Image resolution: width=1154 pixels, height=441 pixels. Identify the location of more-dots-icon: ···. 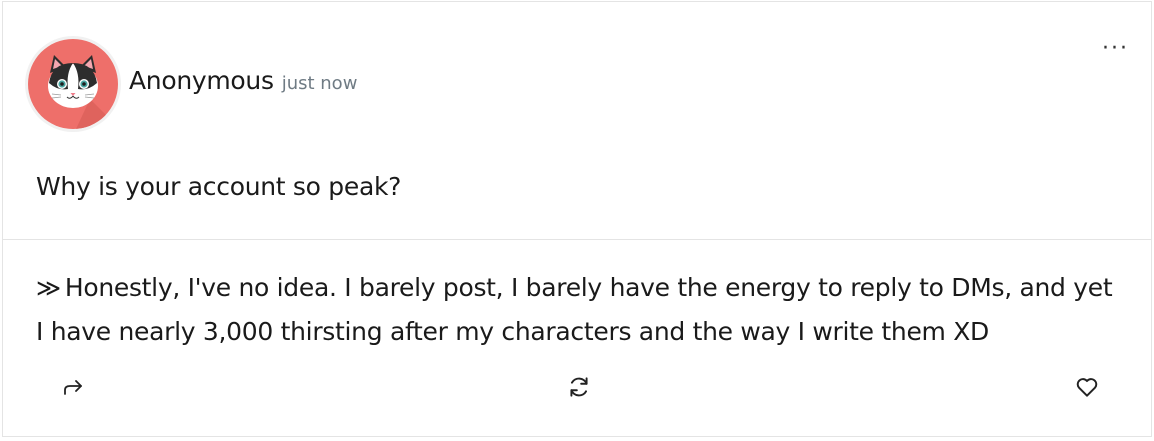
(1115, 48).